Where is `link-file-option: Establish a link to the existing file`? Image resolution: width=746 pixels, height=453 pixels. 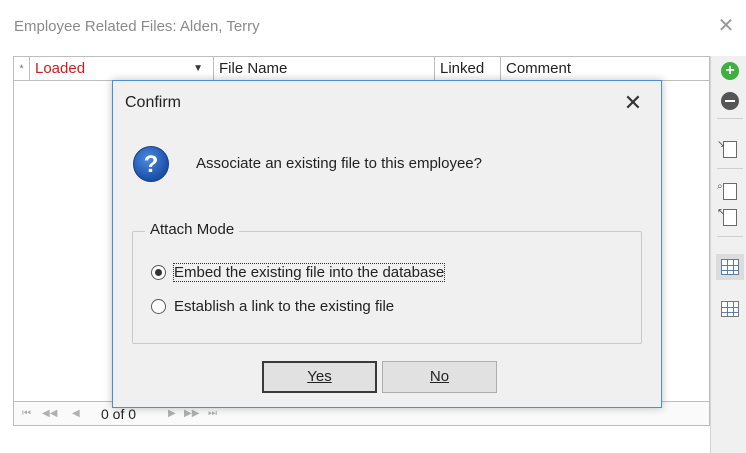 link-file-option: Establish a link to the existing file is located at coordinates (272, 306).